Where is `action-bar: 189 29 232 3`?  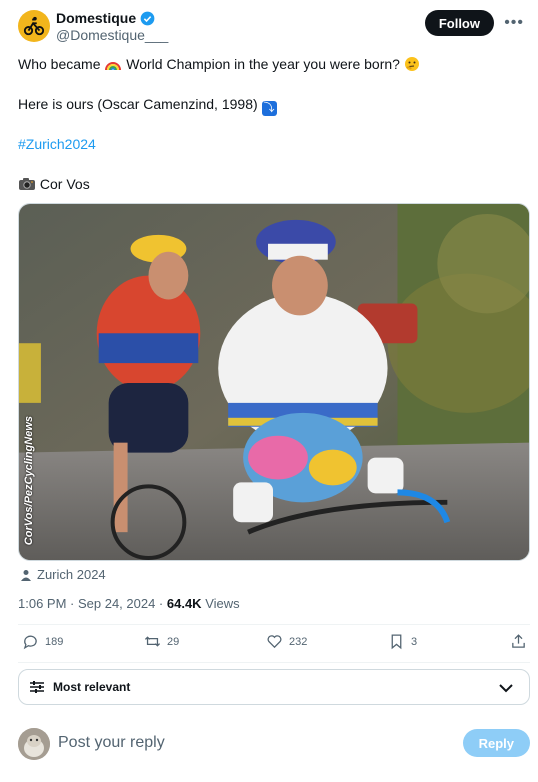
action-bar: 189 29 232 3 is located at coordinates (277, 644).